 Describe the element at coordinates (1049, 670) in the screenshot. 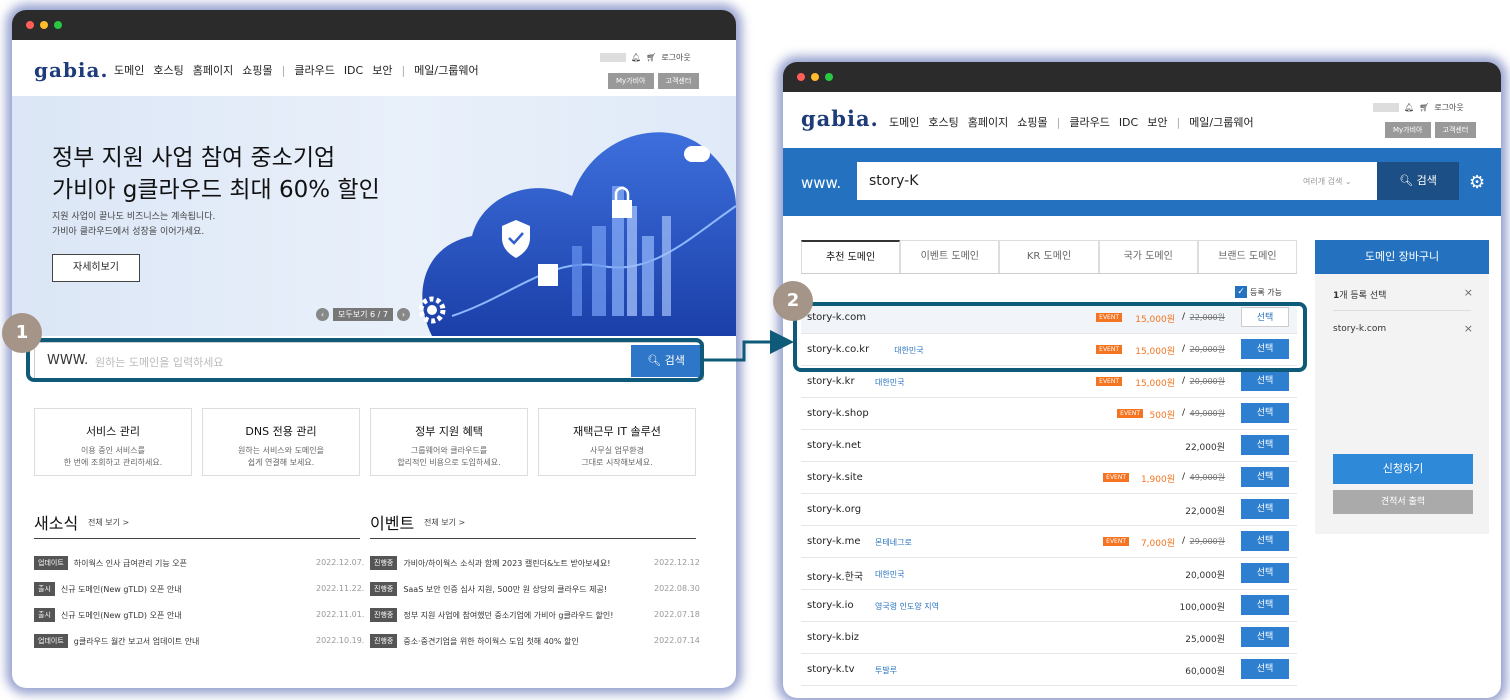

I see `domain-row: story-k.tv 투발루 60,000원 선택` at that location.